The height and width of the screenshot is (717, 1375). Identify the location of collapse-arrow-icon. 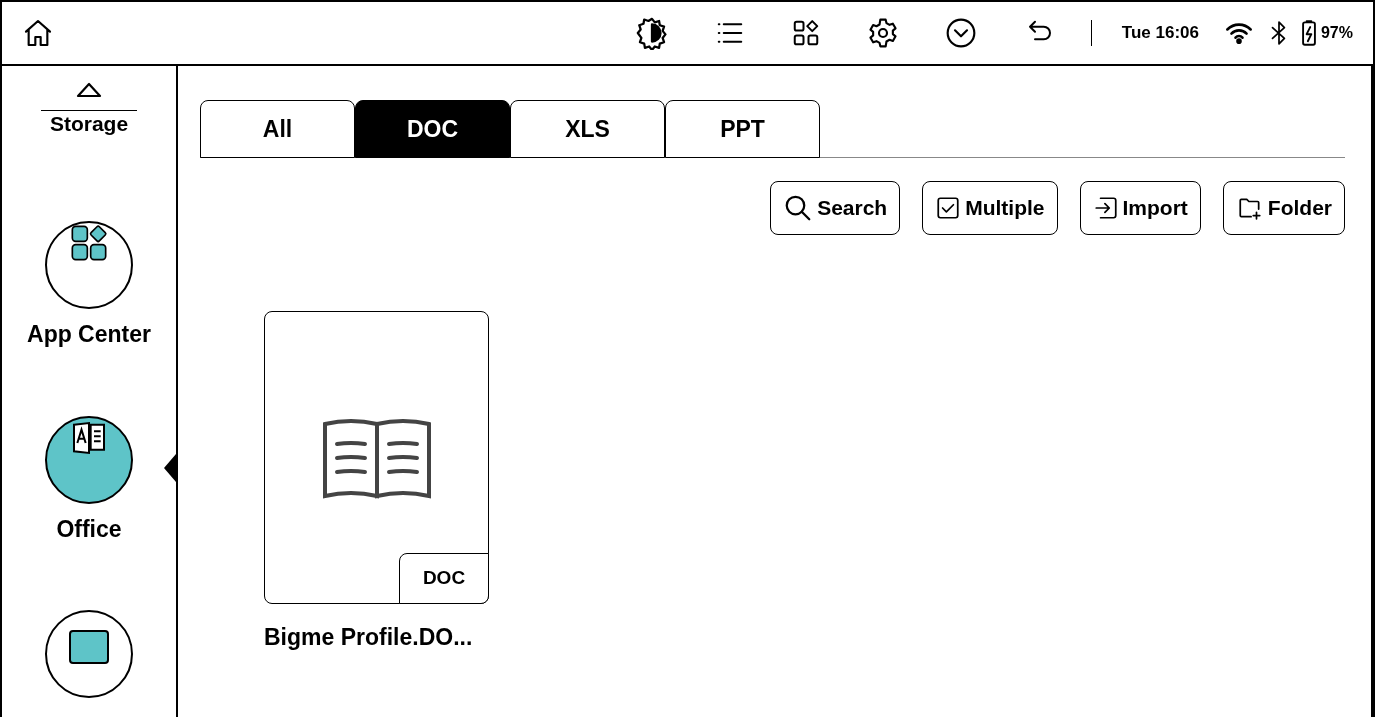
(89, 90).